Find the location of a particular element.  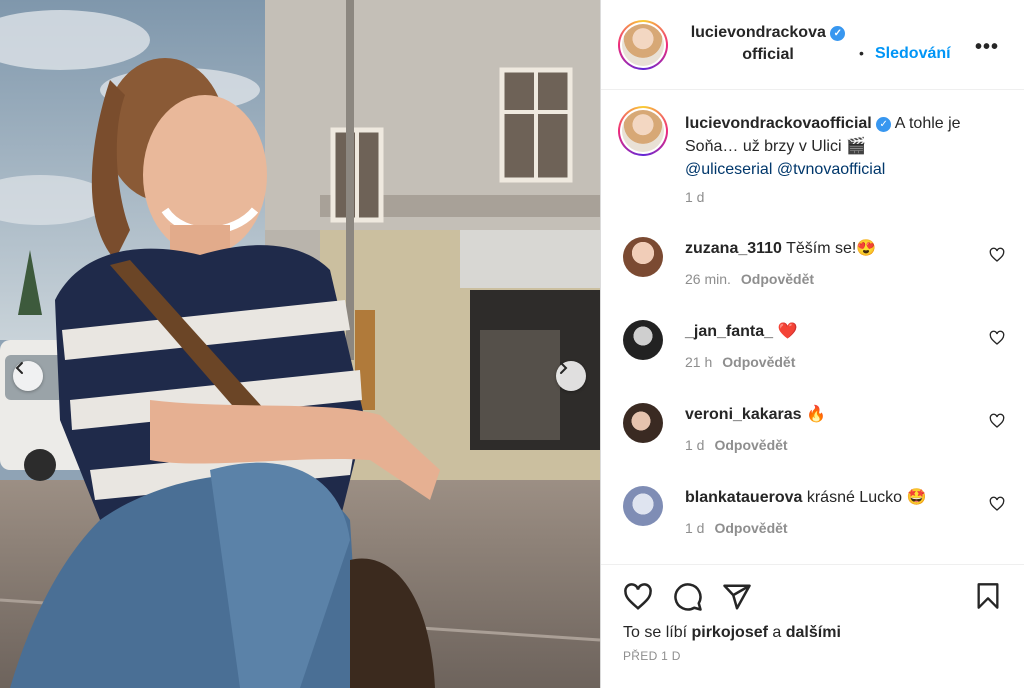

likes-prefix: To se líbí is located at coordinates (657, 632).